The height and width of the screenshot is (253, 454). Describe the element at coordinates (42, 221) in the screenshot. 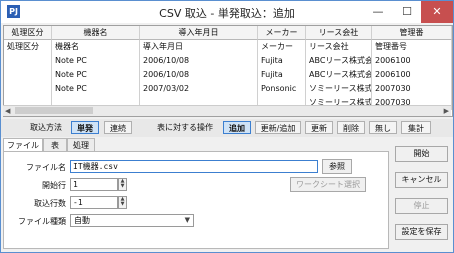

I see `file-type-label: ファイル種類` at that location.